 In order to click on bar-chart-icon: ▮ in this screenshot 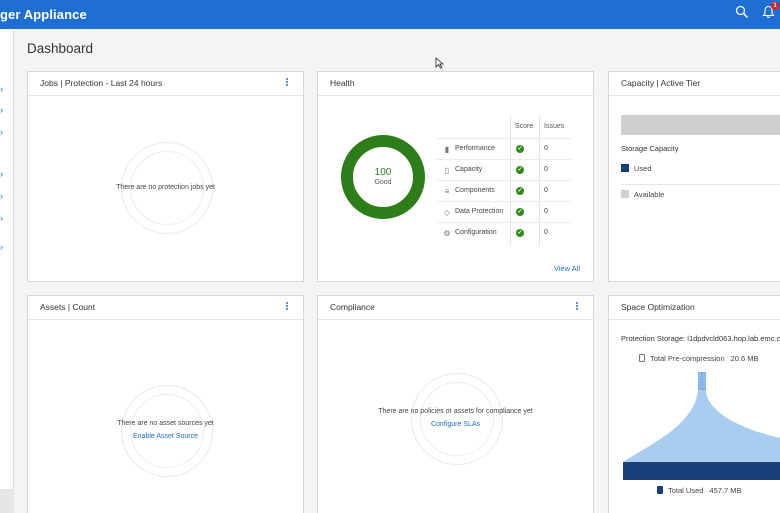, I will do `click(447, 149)`.